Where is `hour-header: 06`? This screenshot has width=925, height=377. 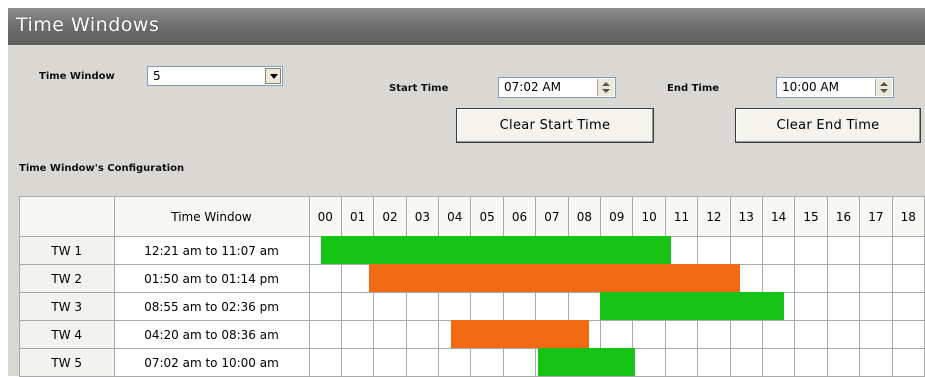
hour-header: 06 is located at coordinates (519, 216).